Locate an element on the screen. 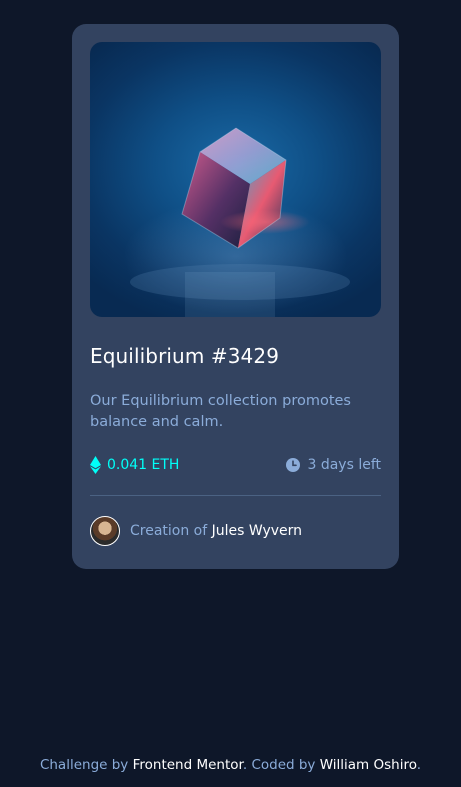  avatar is located at coordinates (105, 531).